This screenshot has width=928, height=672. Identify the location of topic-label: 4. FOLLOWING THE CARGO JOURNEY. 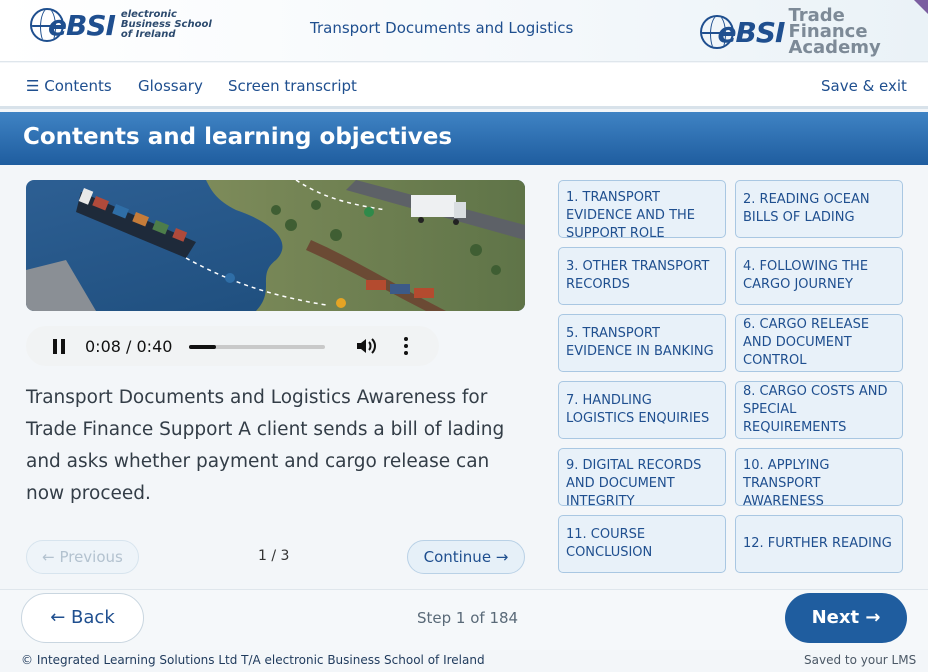
(806, 275).